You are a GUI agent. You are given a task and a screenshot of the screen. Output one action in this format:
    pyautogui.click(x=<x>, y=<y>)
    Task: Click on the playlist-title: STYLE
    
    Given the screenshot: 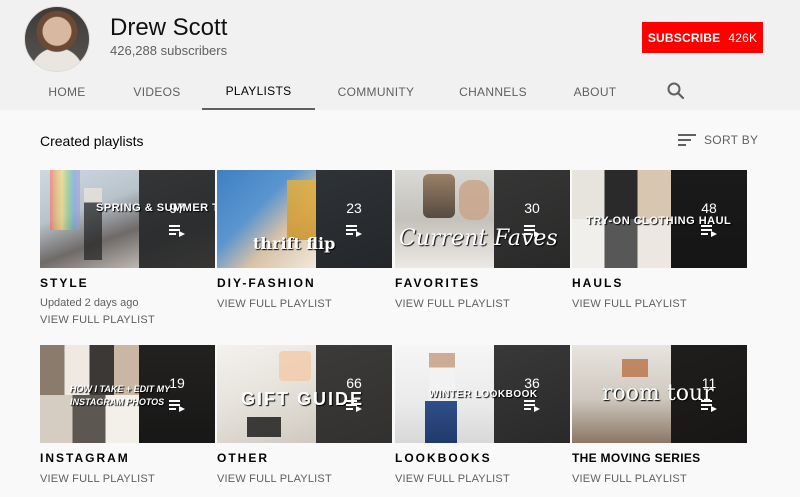 What is the action you would take?
    pyautogui.click(x=64, y=283)
    